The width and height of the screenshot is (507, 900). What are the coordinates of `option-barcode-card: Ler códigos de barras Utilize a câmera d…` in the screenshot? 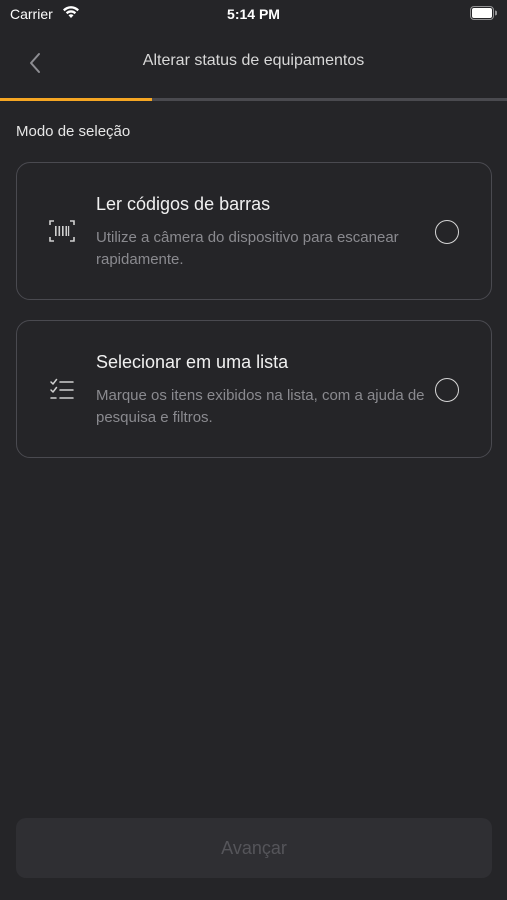 It's located at (254, 231).